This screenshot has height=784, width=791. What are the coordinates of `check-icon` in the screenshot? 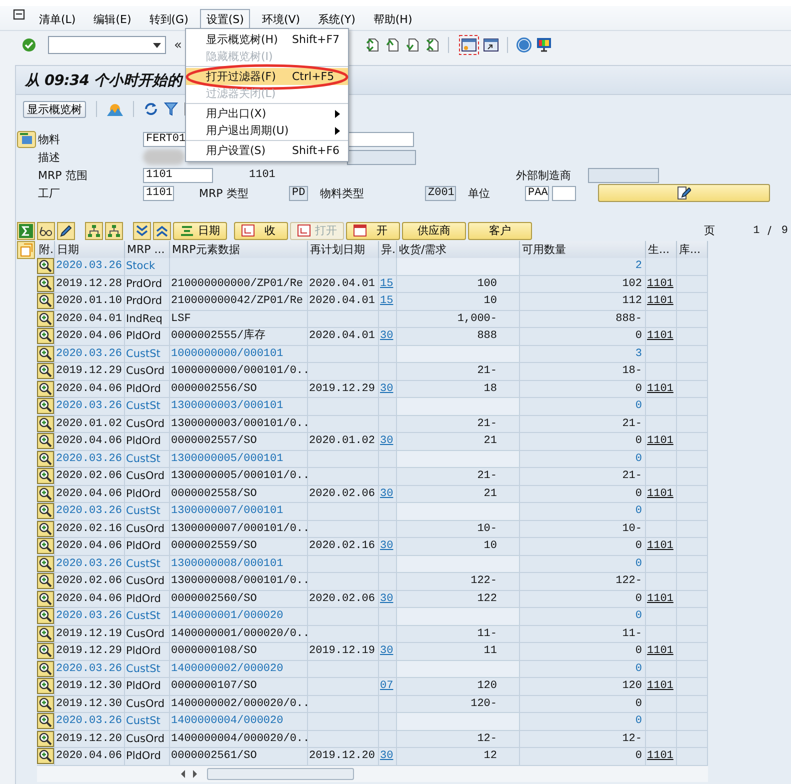 It's located at (29, 45).